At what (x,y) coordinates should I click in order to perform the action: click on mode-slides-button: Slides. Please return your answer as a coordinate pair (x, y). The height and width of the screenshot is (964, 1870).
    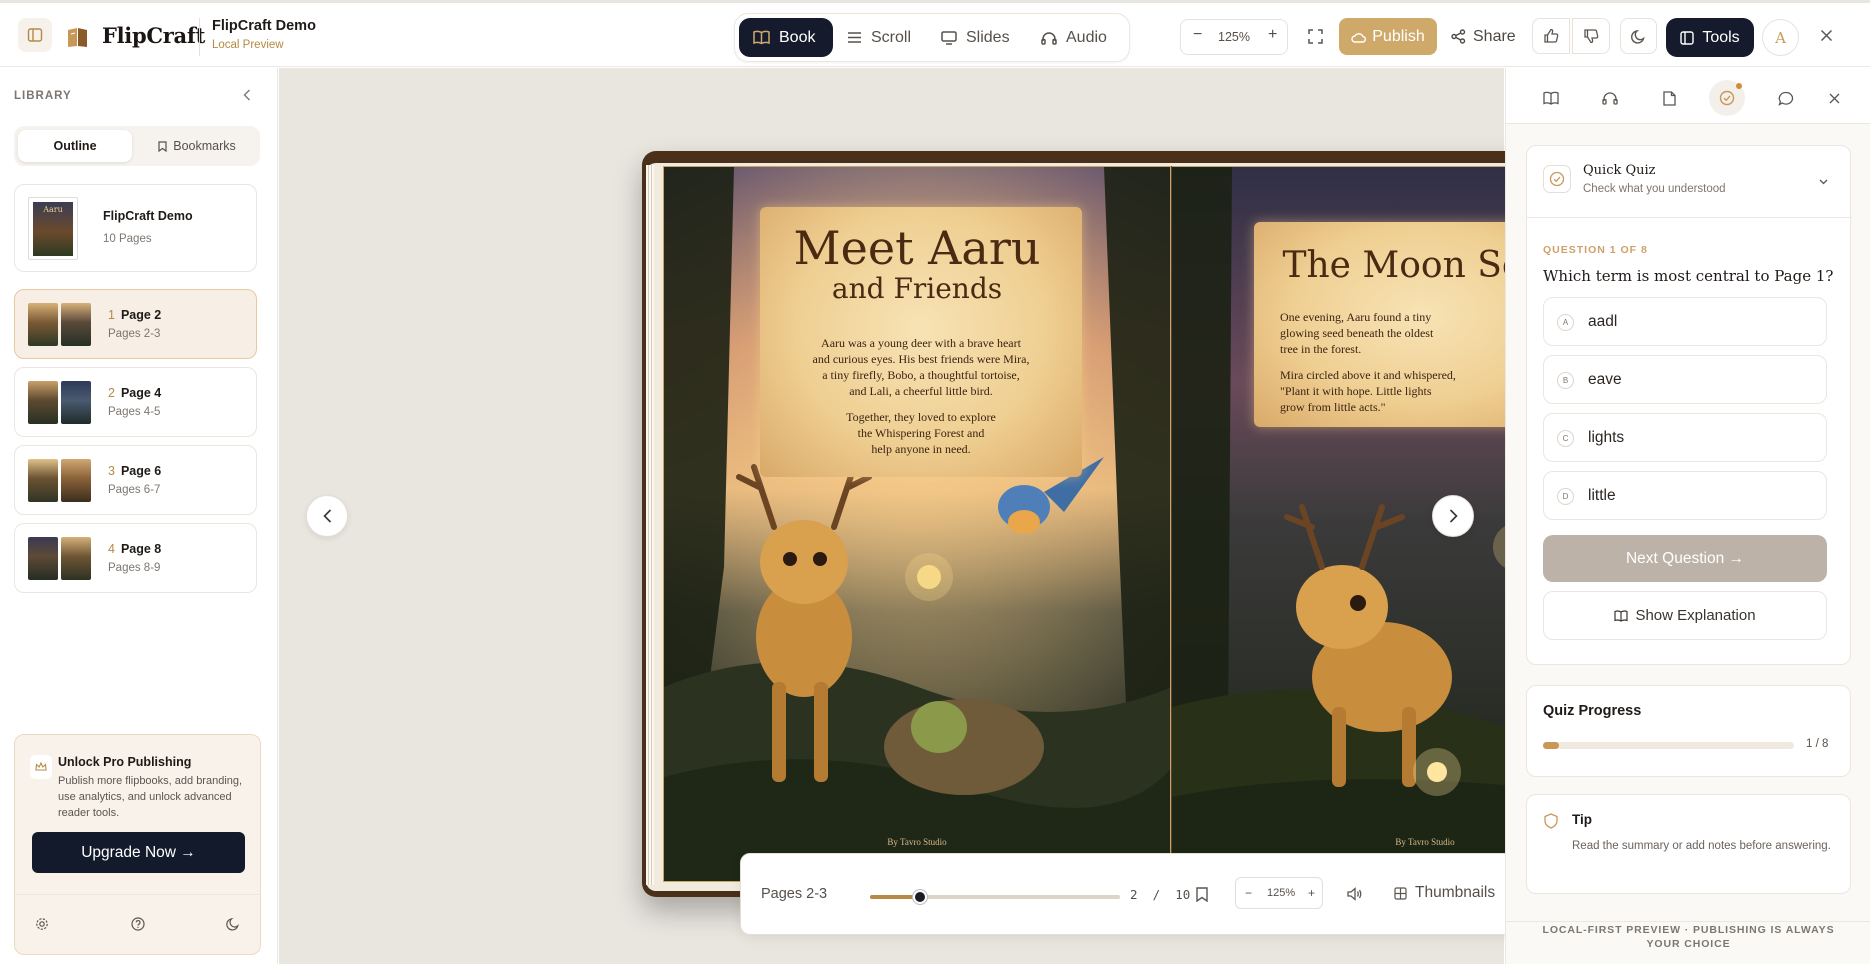
    Looking at the image, I should click on (981, 37).